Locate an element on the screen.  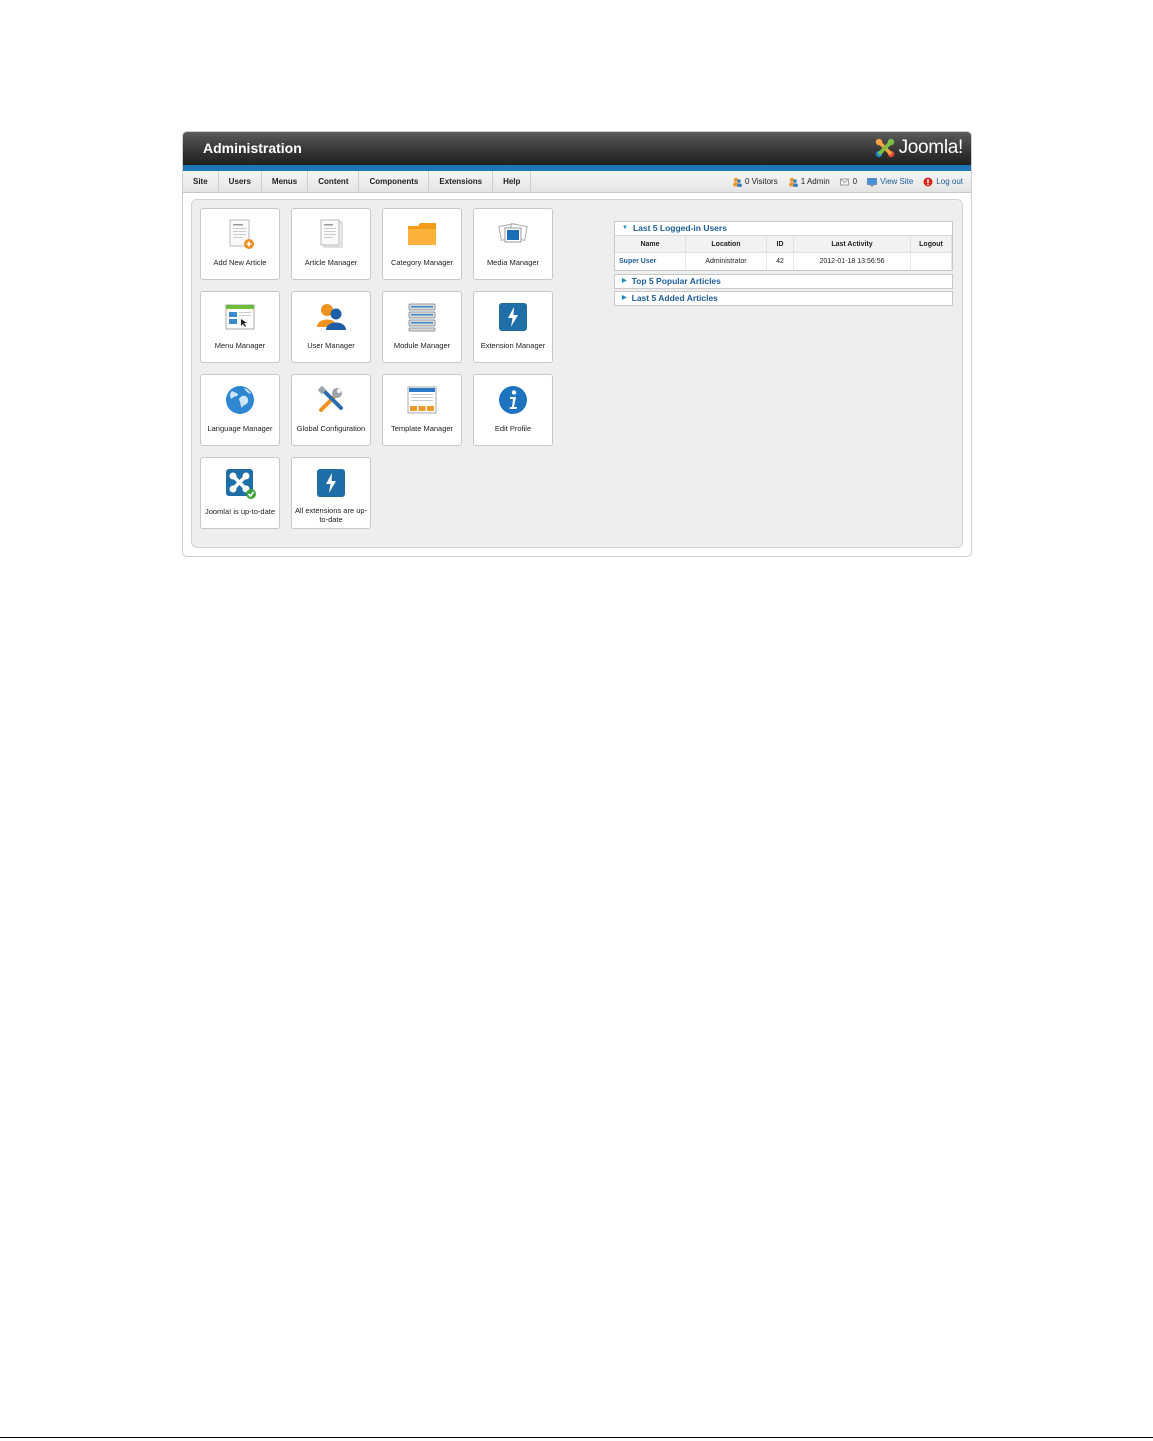
user-last-activity: 2012-01-18 13:56:56 is located at coordinates (852, 261).